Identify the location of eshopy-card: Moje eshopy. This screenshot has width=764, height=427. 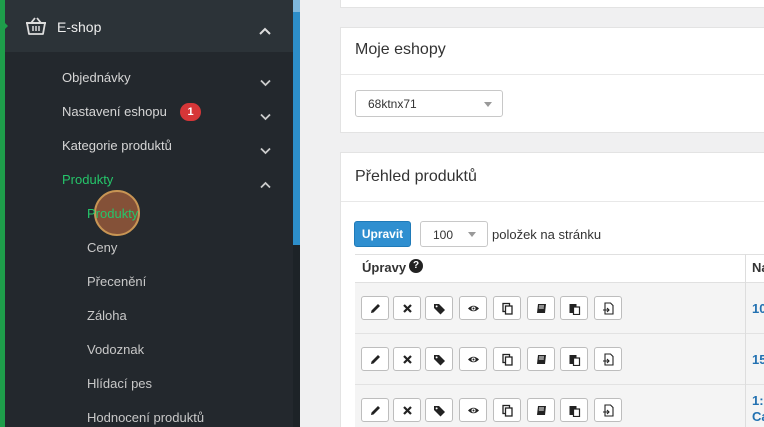
(552, 80).